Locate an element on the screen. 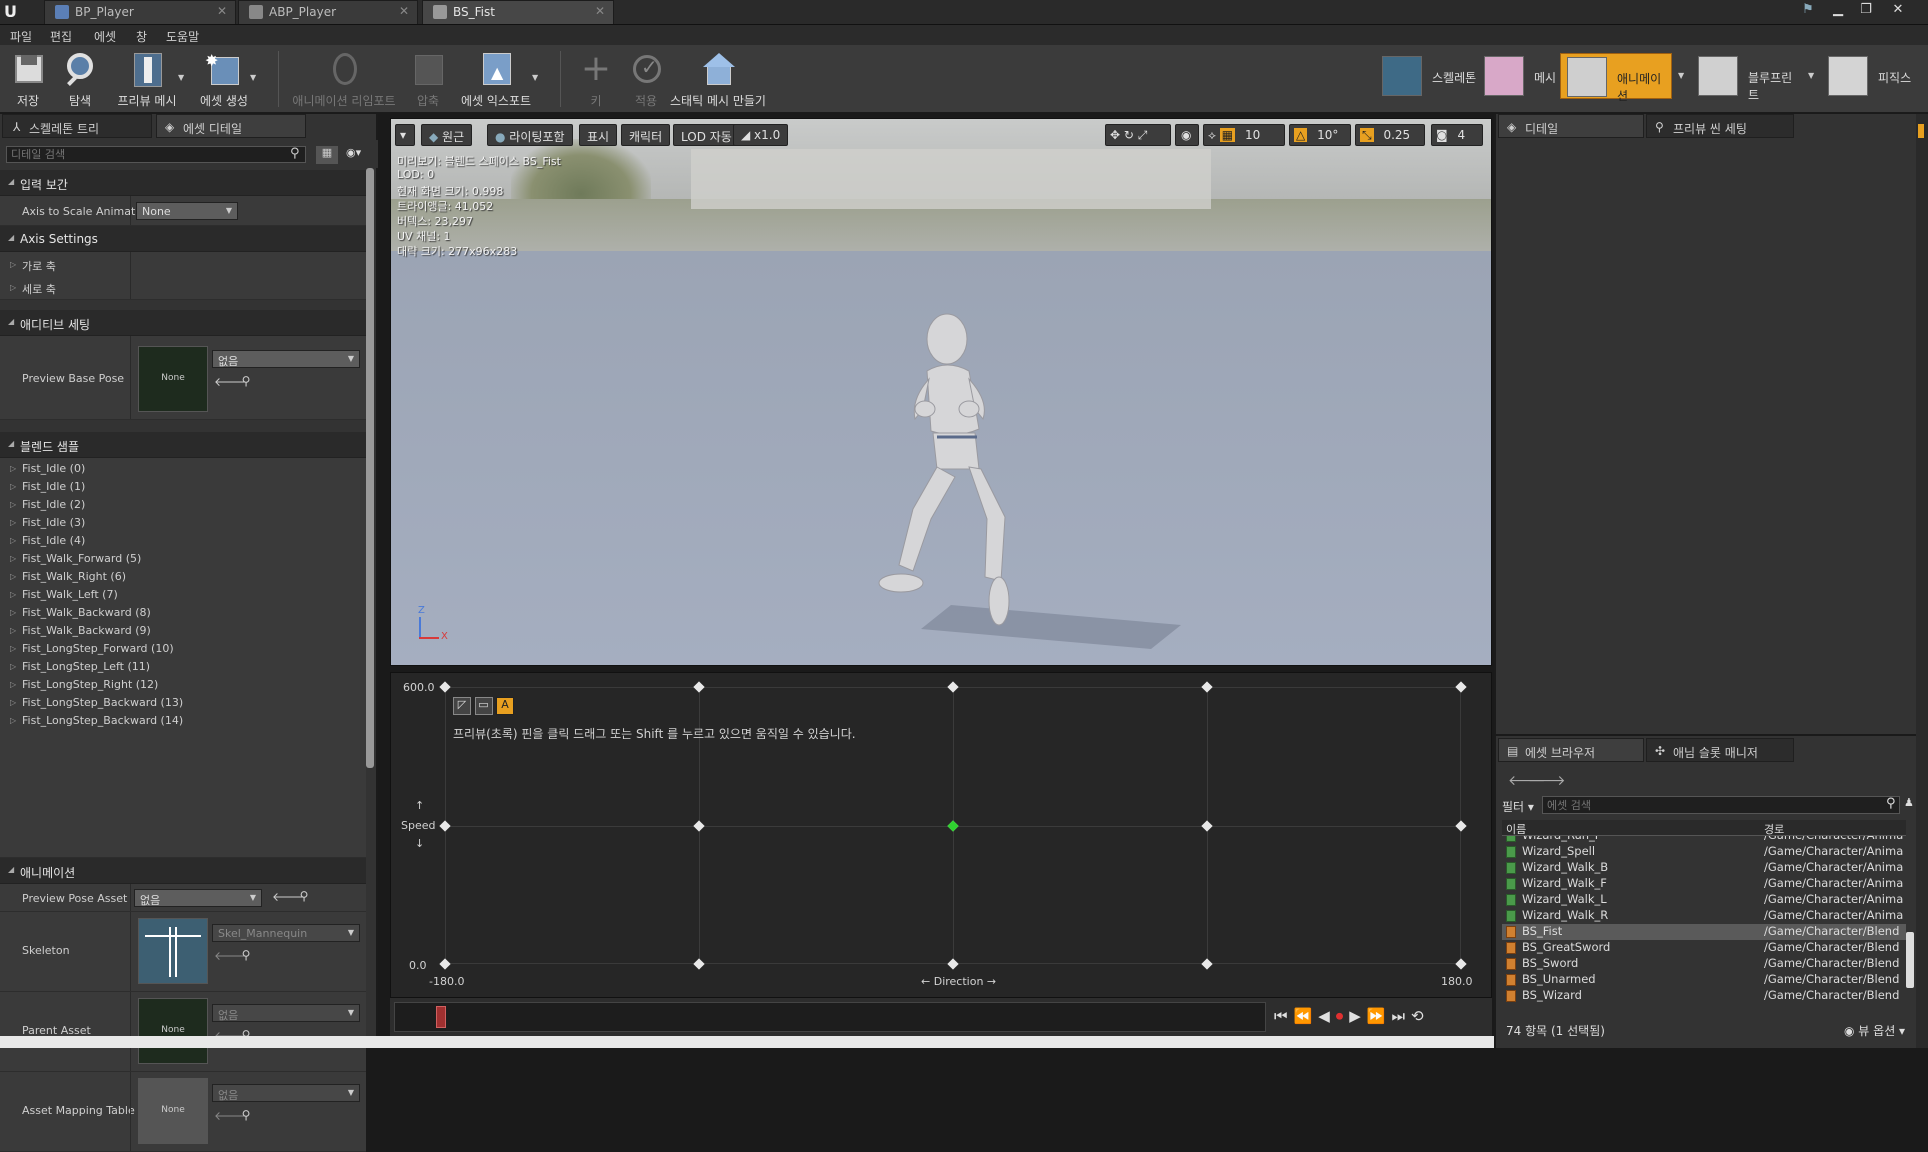 Image resolution: width=1928 pixels, height=1152 pixels. tab-preview-scene: ⚲ 프리뷰 씬 세팅 is located at coordinates (1720, 126).